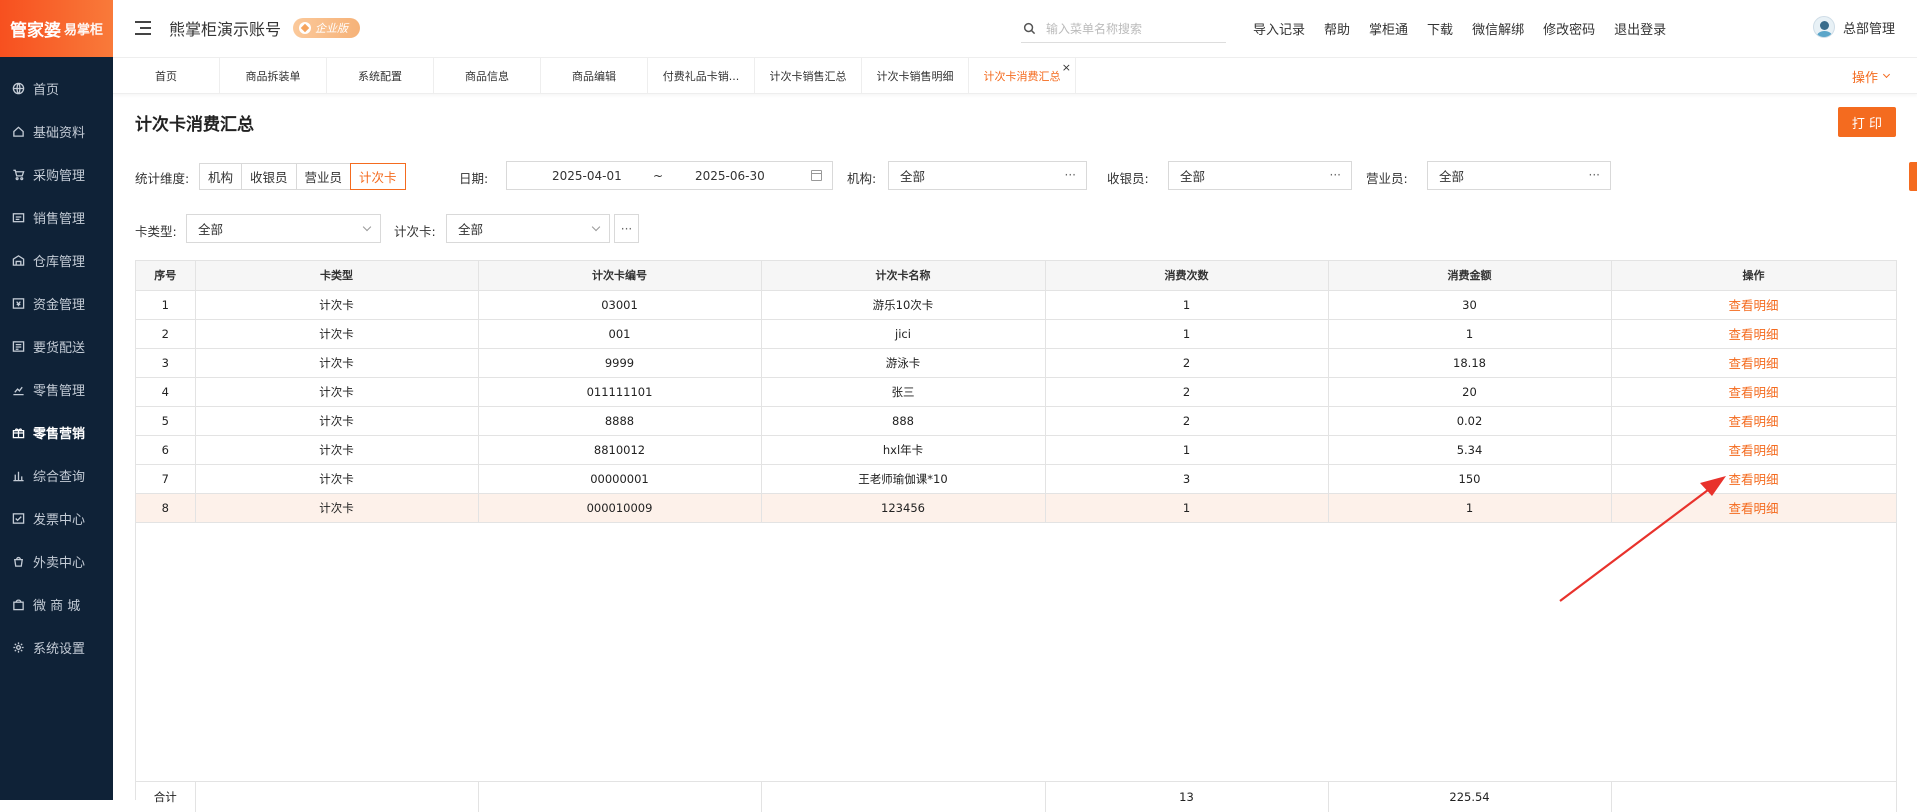 This screenshot has height=812, width=1917. Describe the element at coordinates (487, 76) in the screenshot. I see `tab-product-info: 商品信息` at that location.